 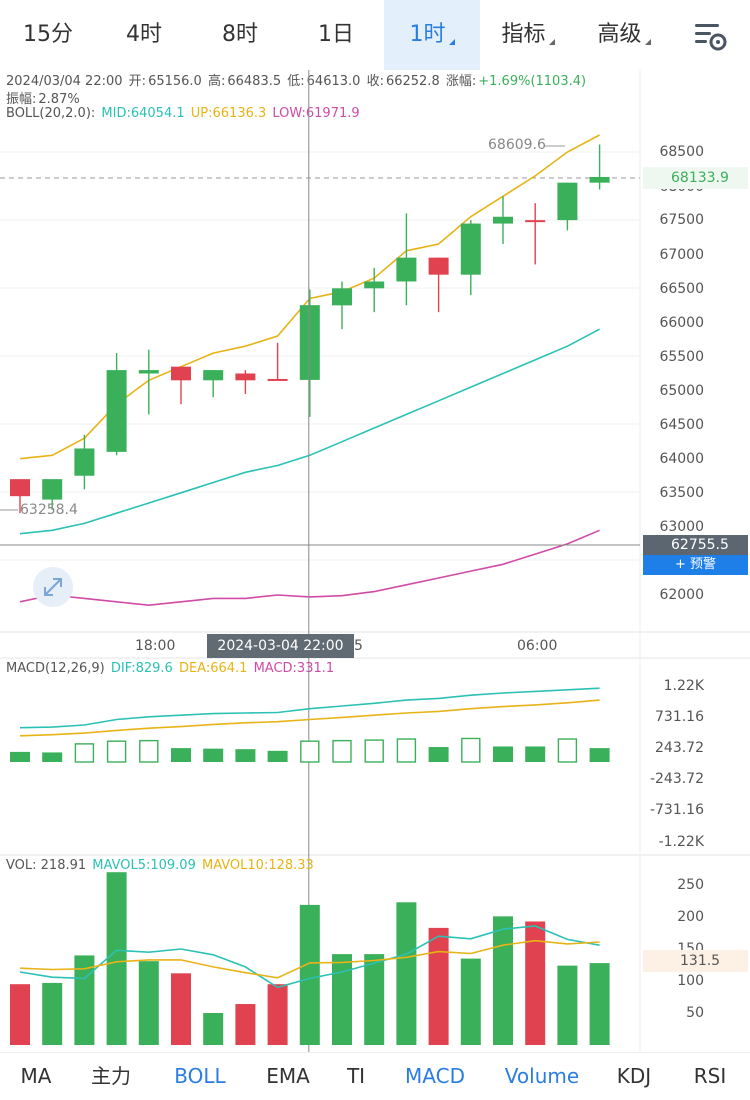 What do you see at coordinates (681, 220) in the screenshot?
I see `price-axis-label: 67500` at bounding box center [681, 220].